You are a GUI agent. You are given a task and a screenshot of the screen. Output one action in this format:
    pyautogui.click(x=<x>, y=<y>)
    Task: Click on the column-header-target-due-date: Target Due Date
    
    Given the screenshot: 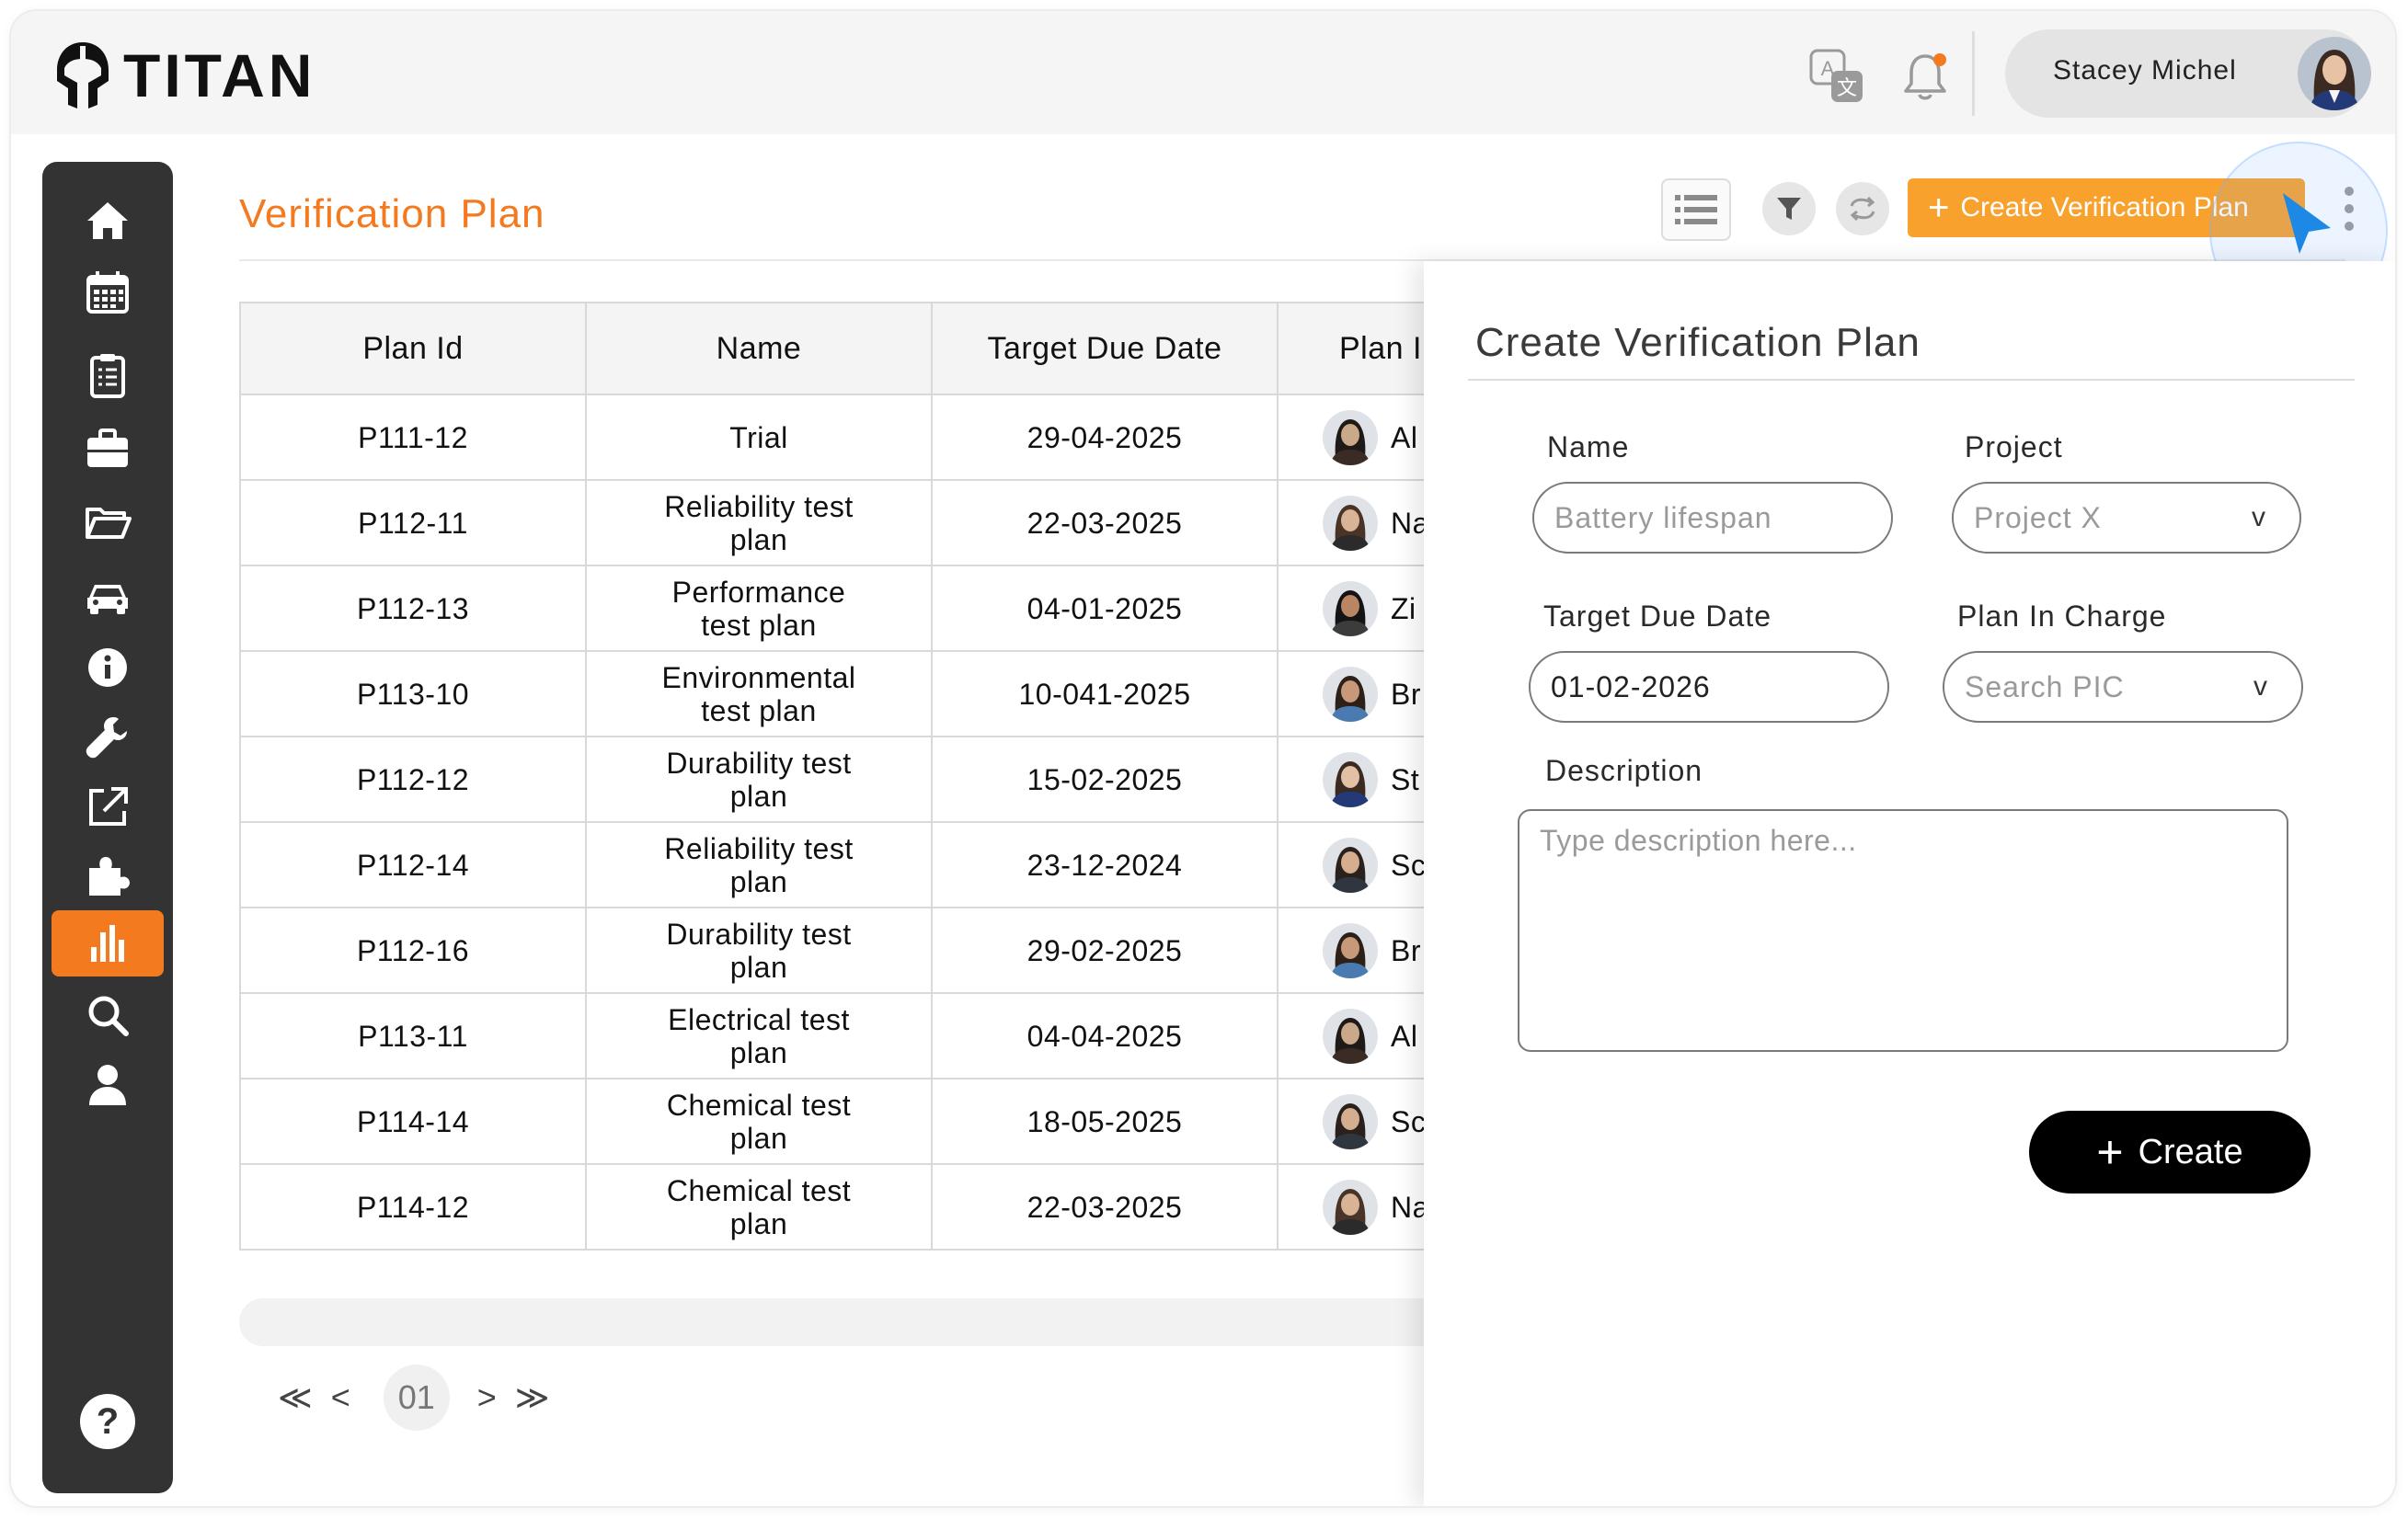 What is the action you would take?
    pyautogui.click(x=1105, y=348)
    